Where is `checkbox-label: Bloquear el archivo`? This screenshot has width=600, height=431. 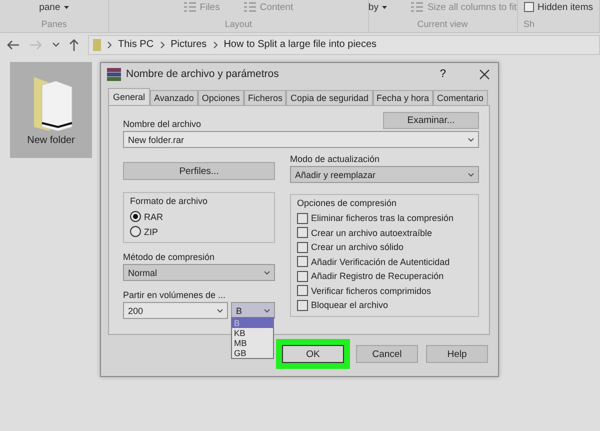 checkbox-label: Bloquear el archivo is located at coordinates (349, 305).